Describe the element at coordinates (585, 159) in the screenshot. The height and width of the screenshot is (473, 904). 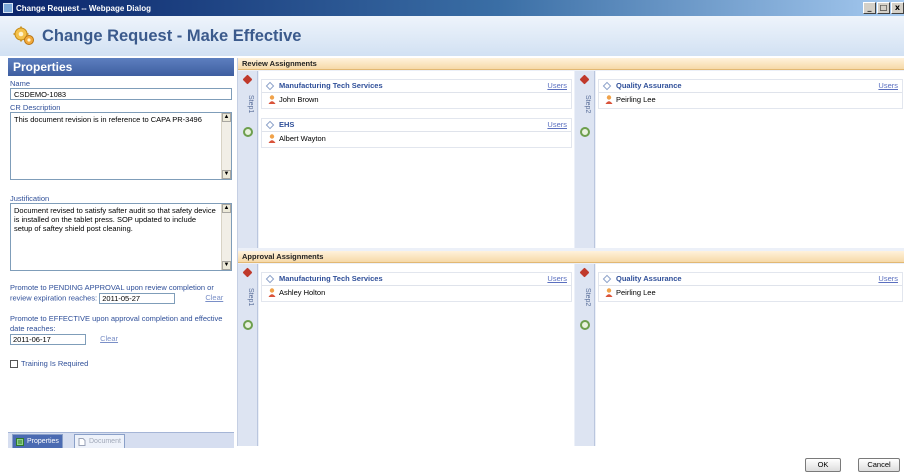
I see `review-step2-rail: Step2` at that location.